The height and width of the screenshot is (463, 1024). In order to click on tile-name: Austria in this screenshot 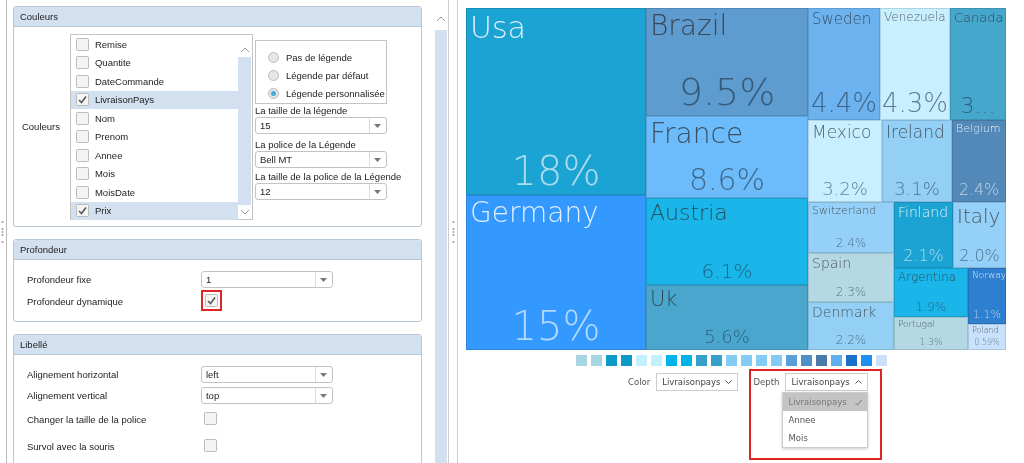, I will do `click(689, 212)`.